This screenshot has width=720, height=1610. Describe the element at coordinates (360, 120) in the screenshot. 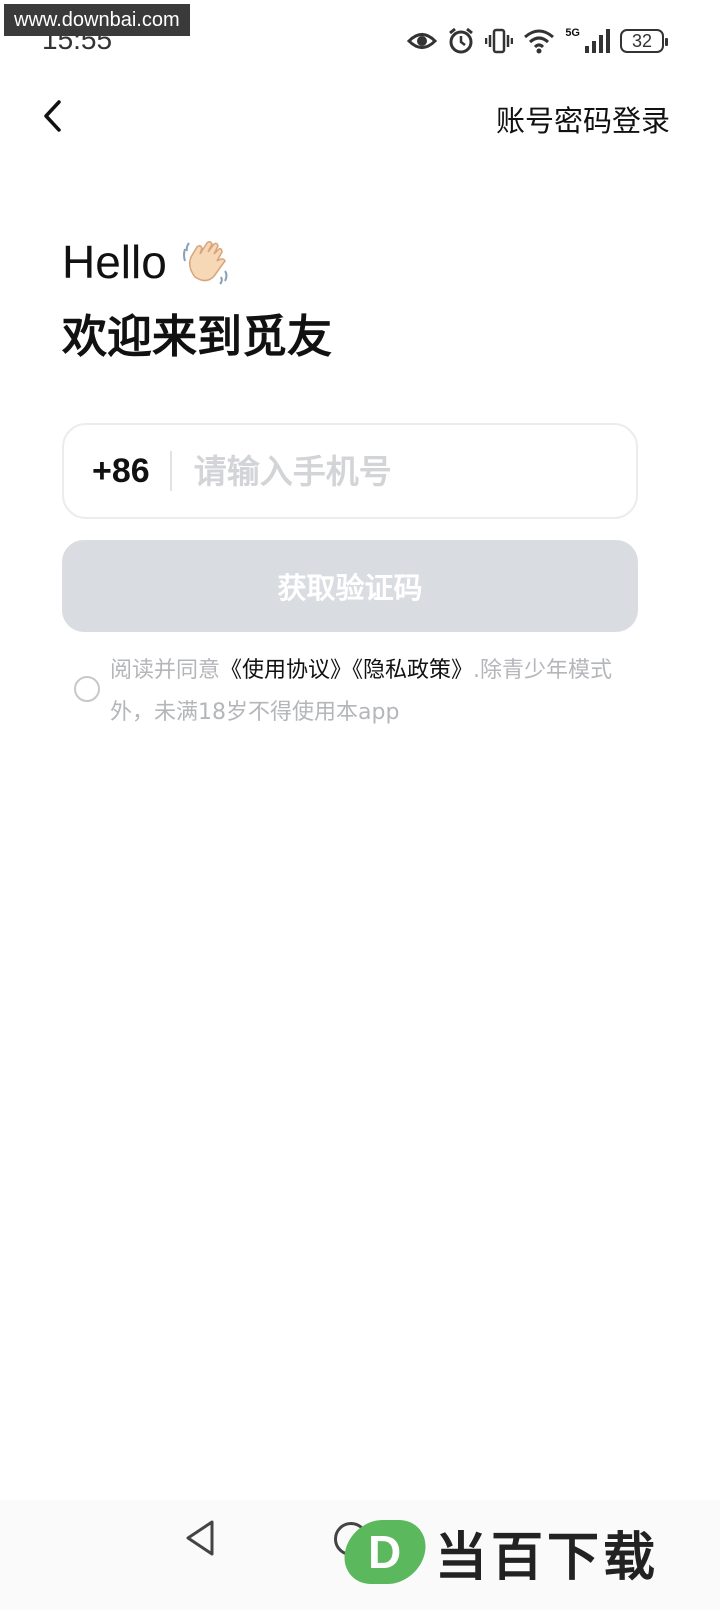

I see `nav-bar: 账号密码登录` at that location.